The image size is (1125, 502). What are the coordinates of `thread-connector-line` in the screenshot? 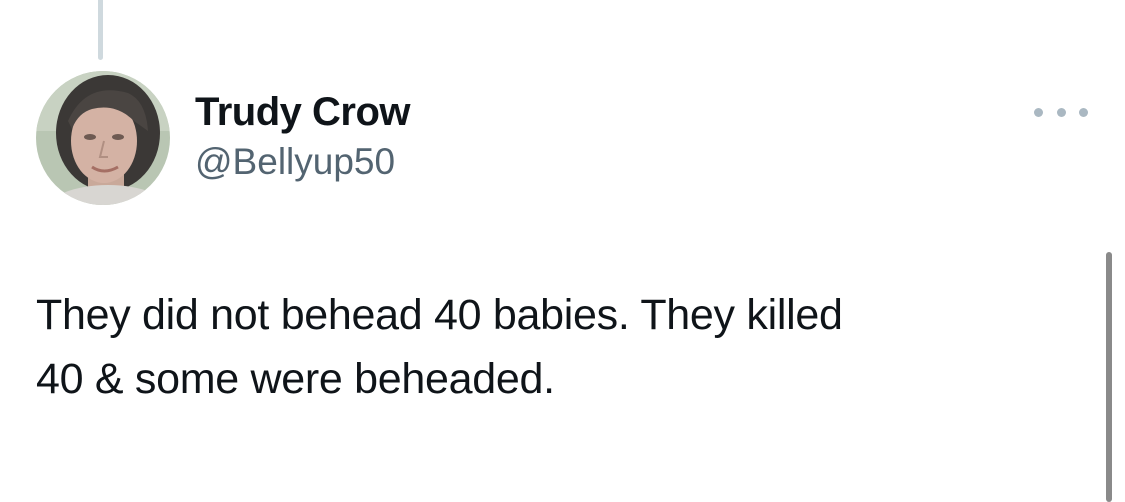 It's located at (100, 30).